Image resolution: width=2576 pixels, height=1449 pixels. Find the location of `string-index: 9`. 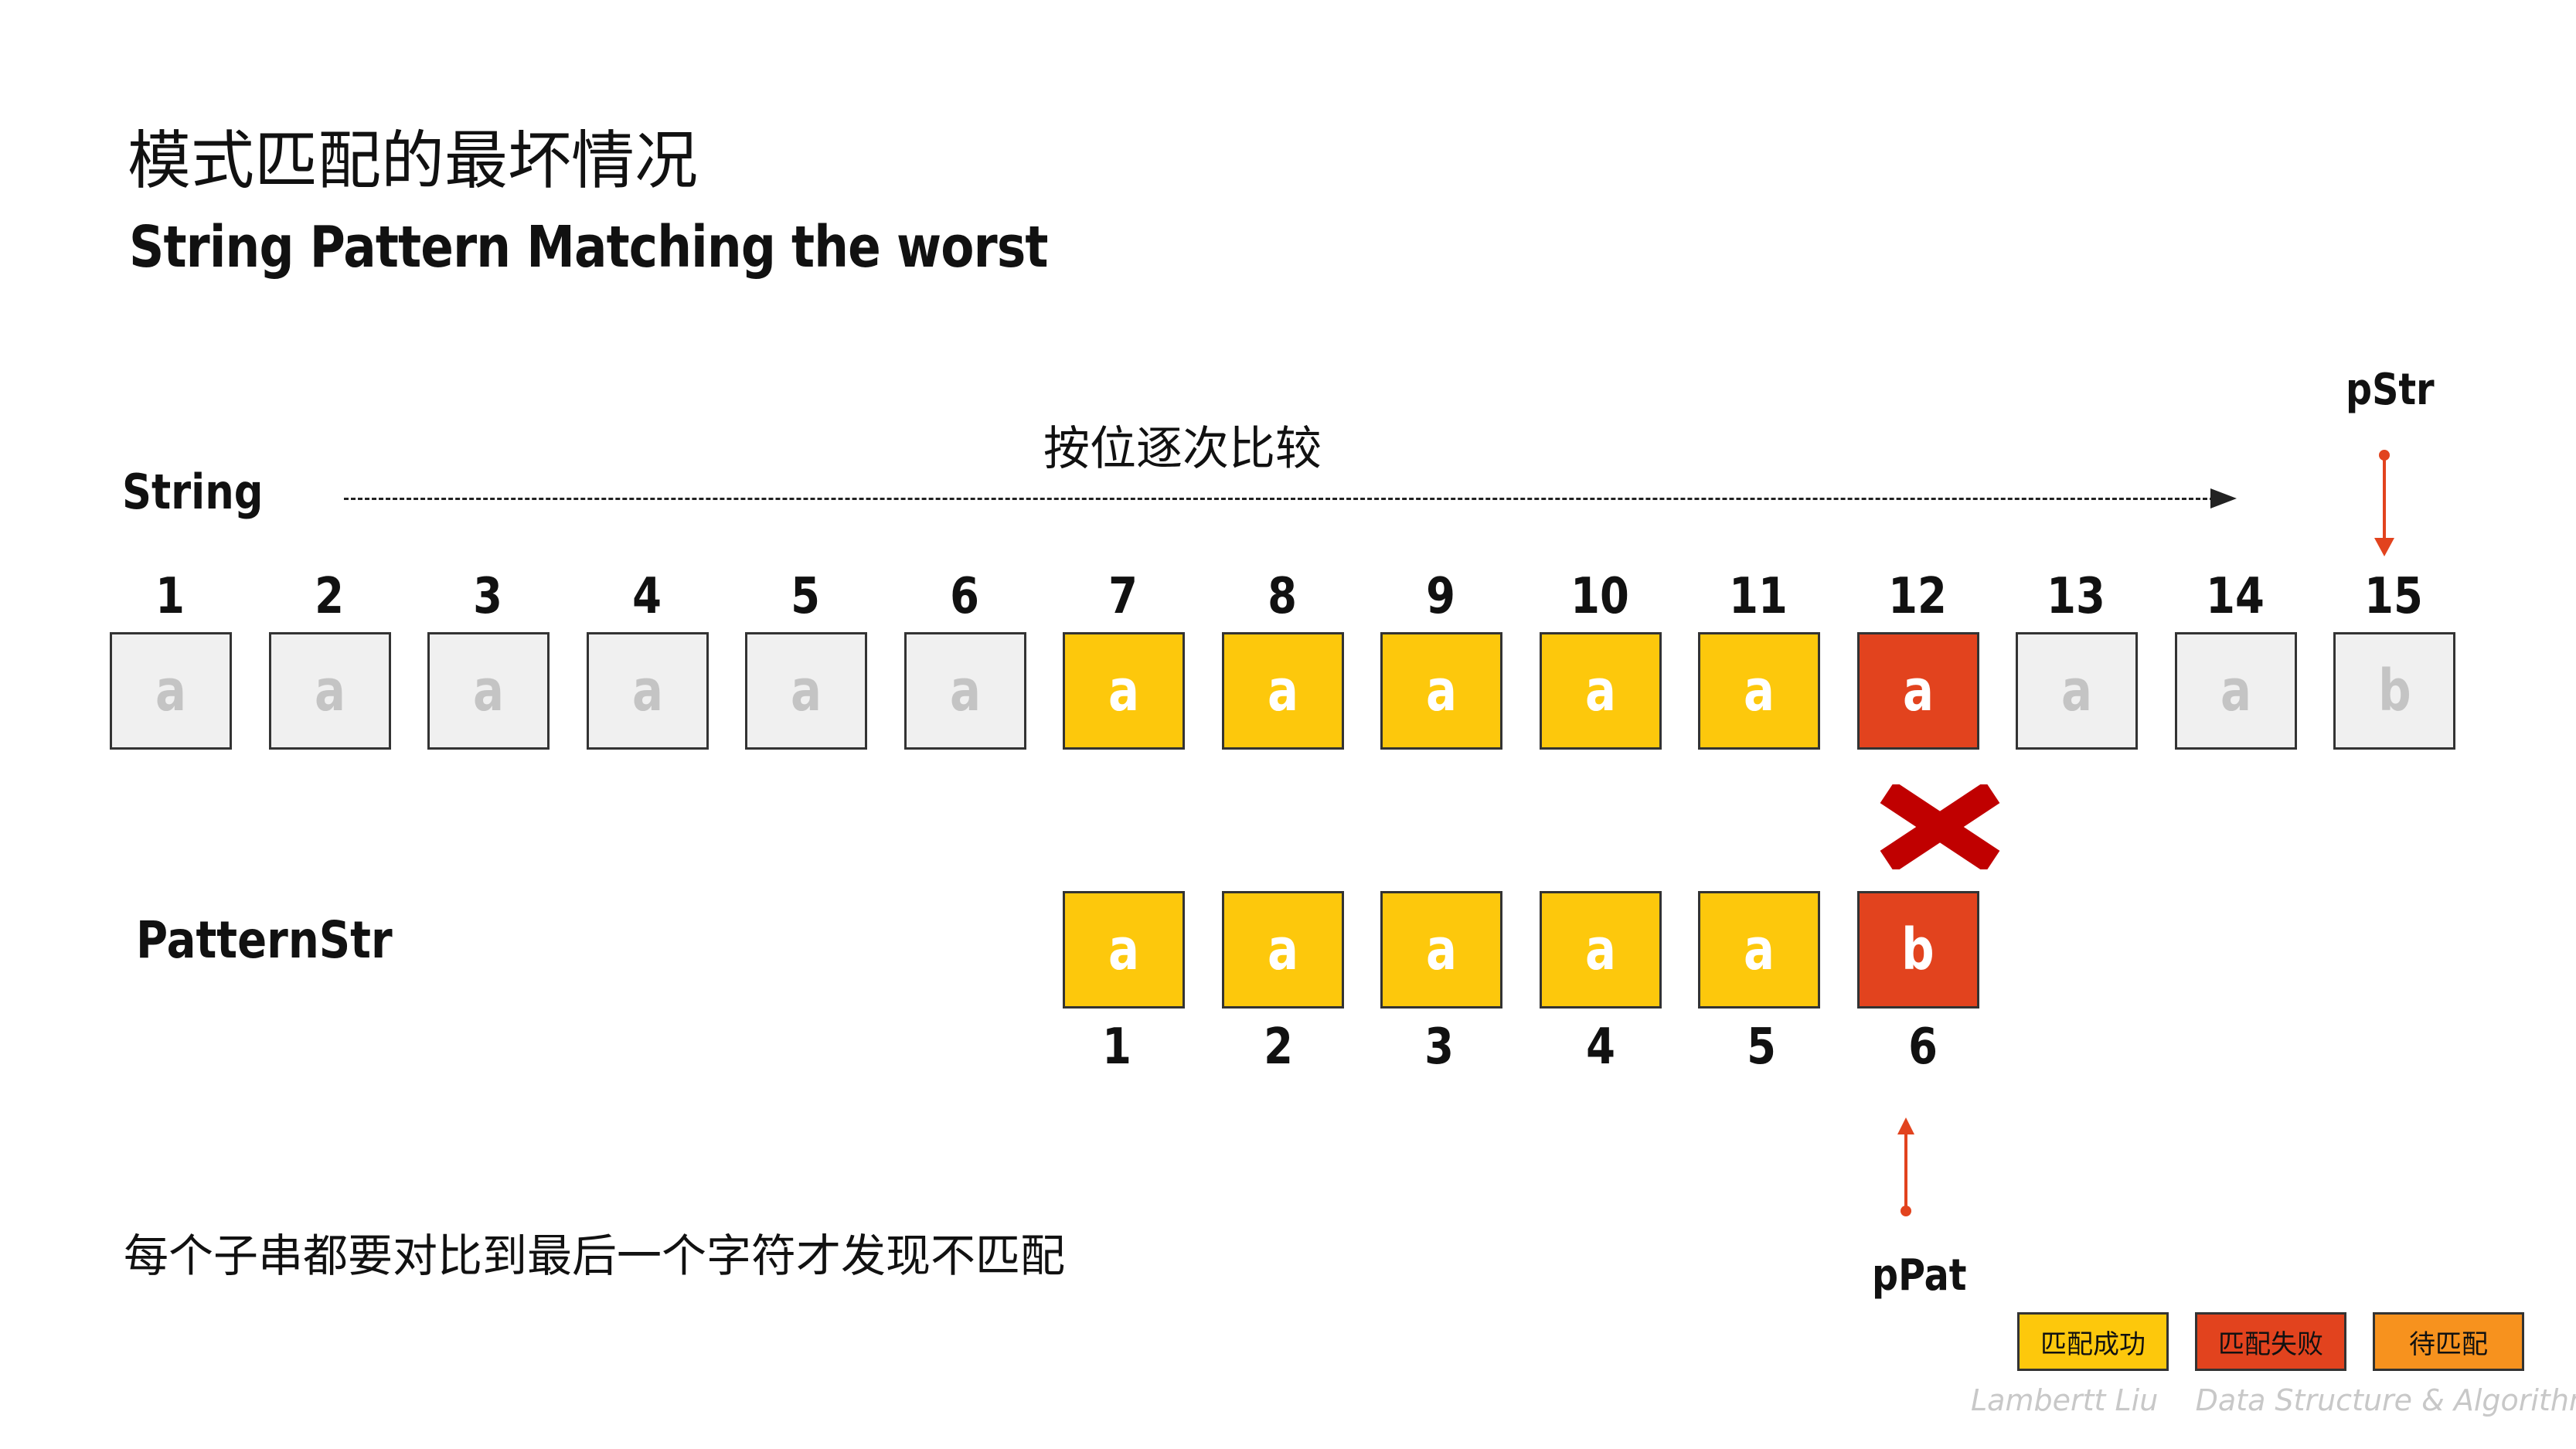

string-index: 9 is located at coordinates (1440, 596).